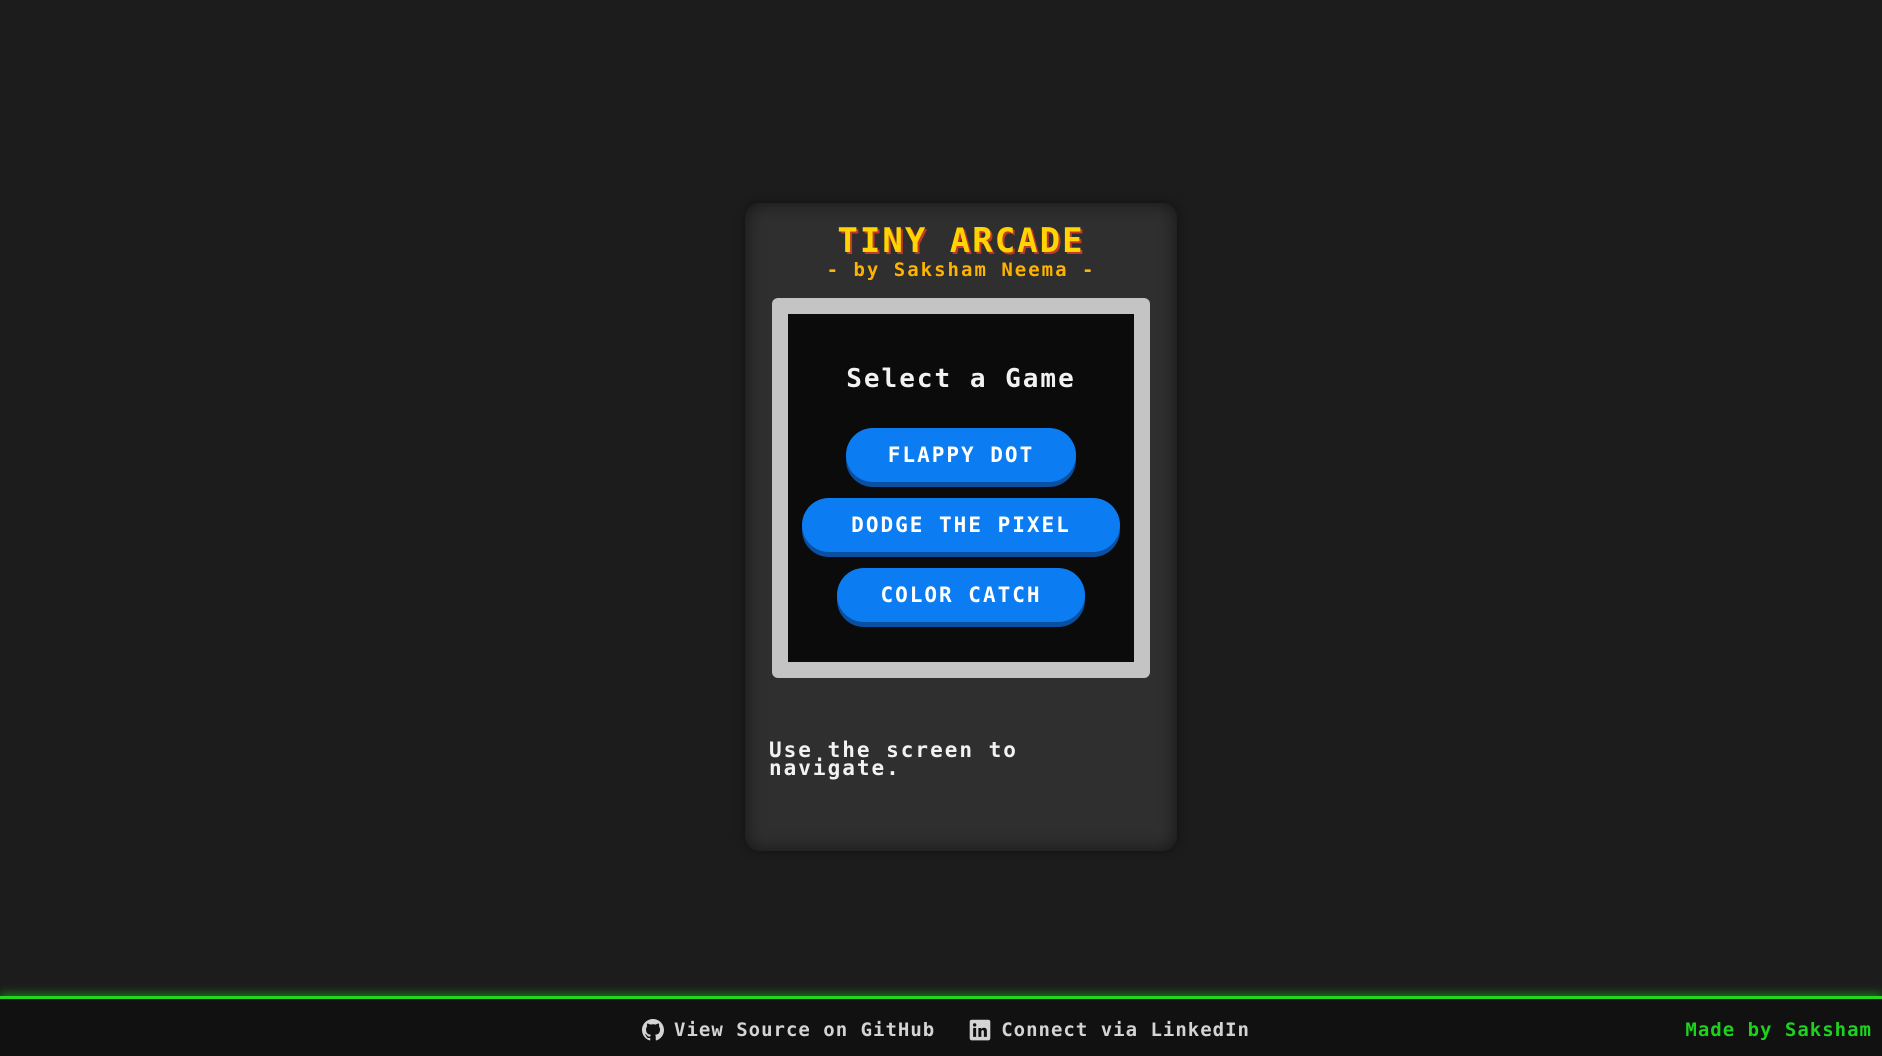 This screenshot has height=1056, width=1882. What do you see at coordinates (893, 759) in the screenshot?
I see `navigation-hint: Use the screen to navigate.` at bounding box center [893, 759].